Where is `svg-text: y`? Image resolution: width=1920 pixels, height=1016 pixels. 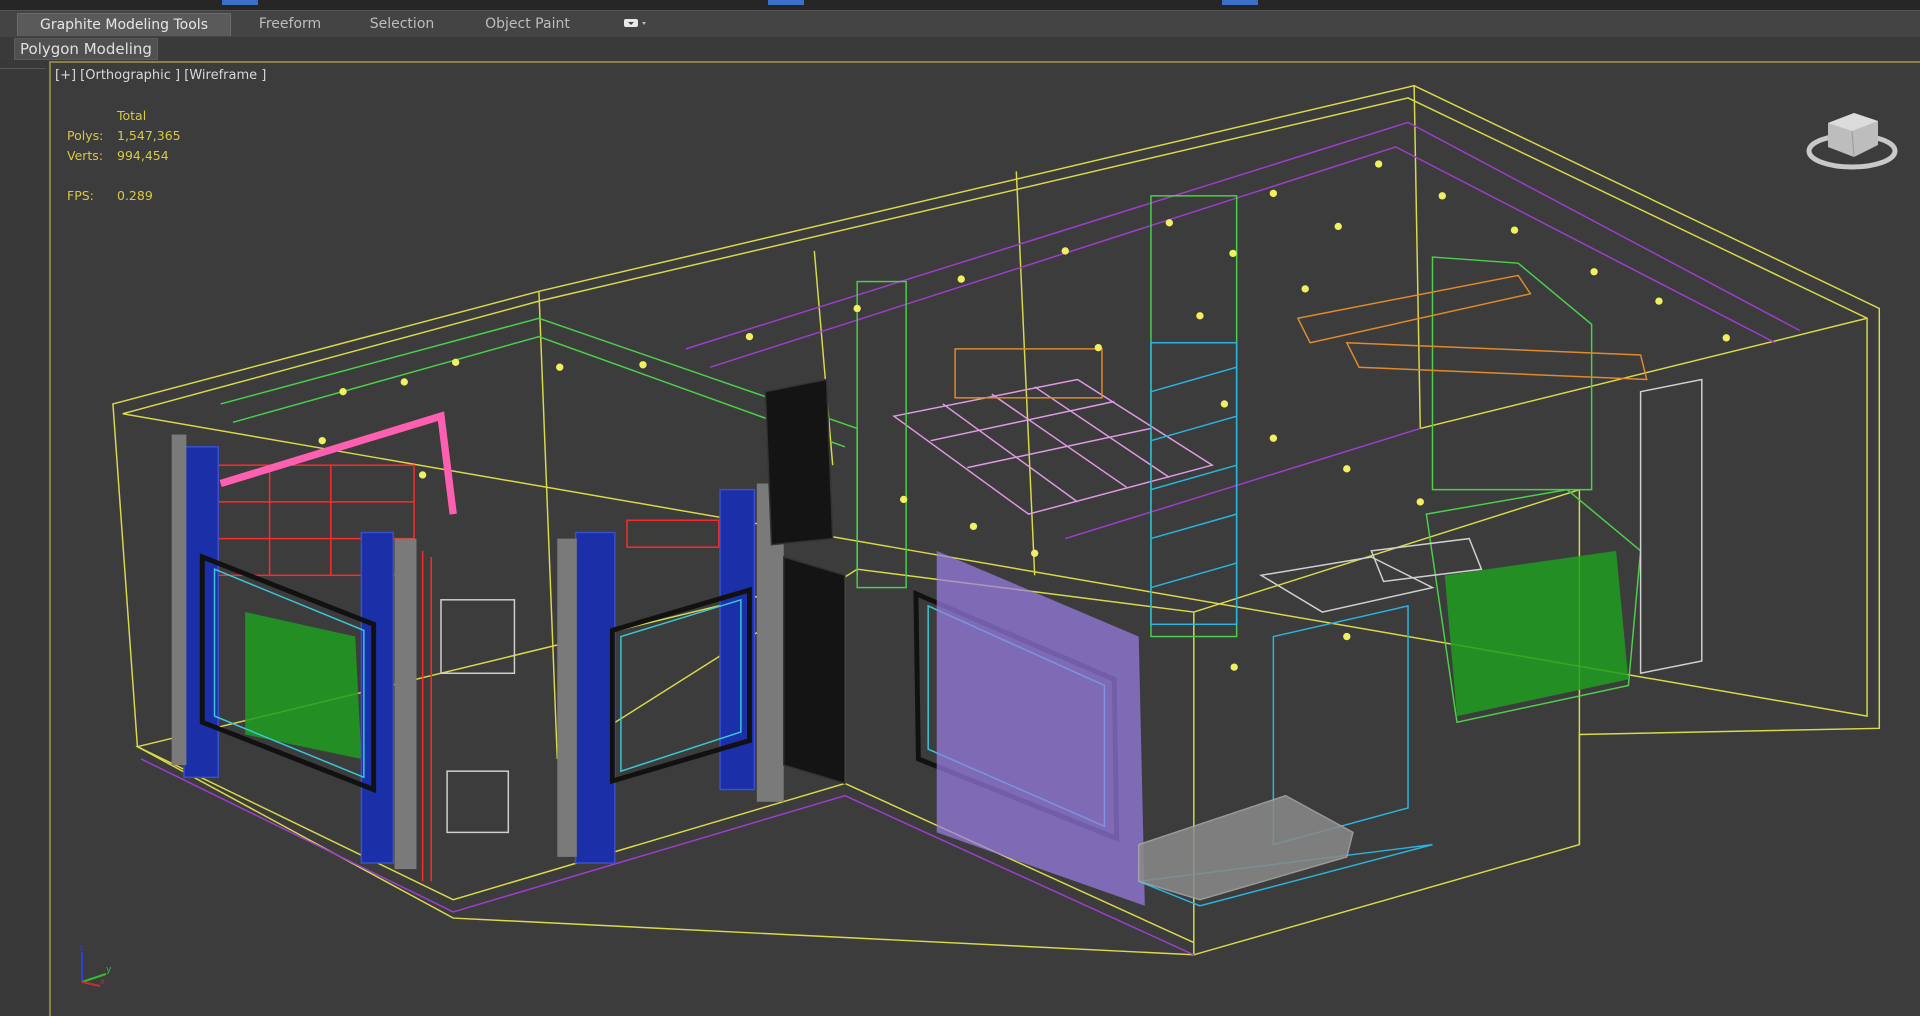 svg-text: y is located at coordinates (109, 970).